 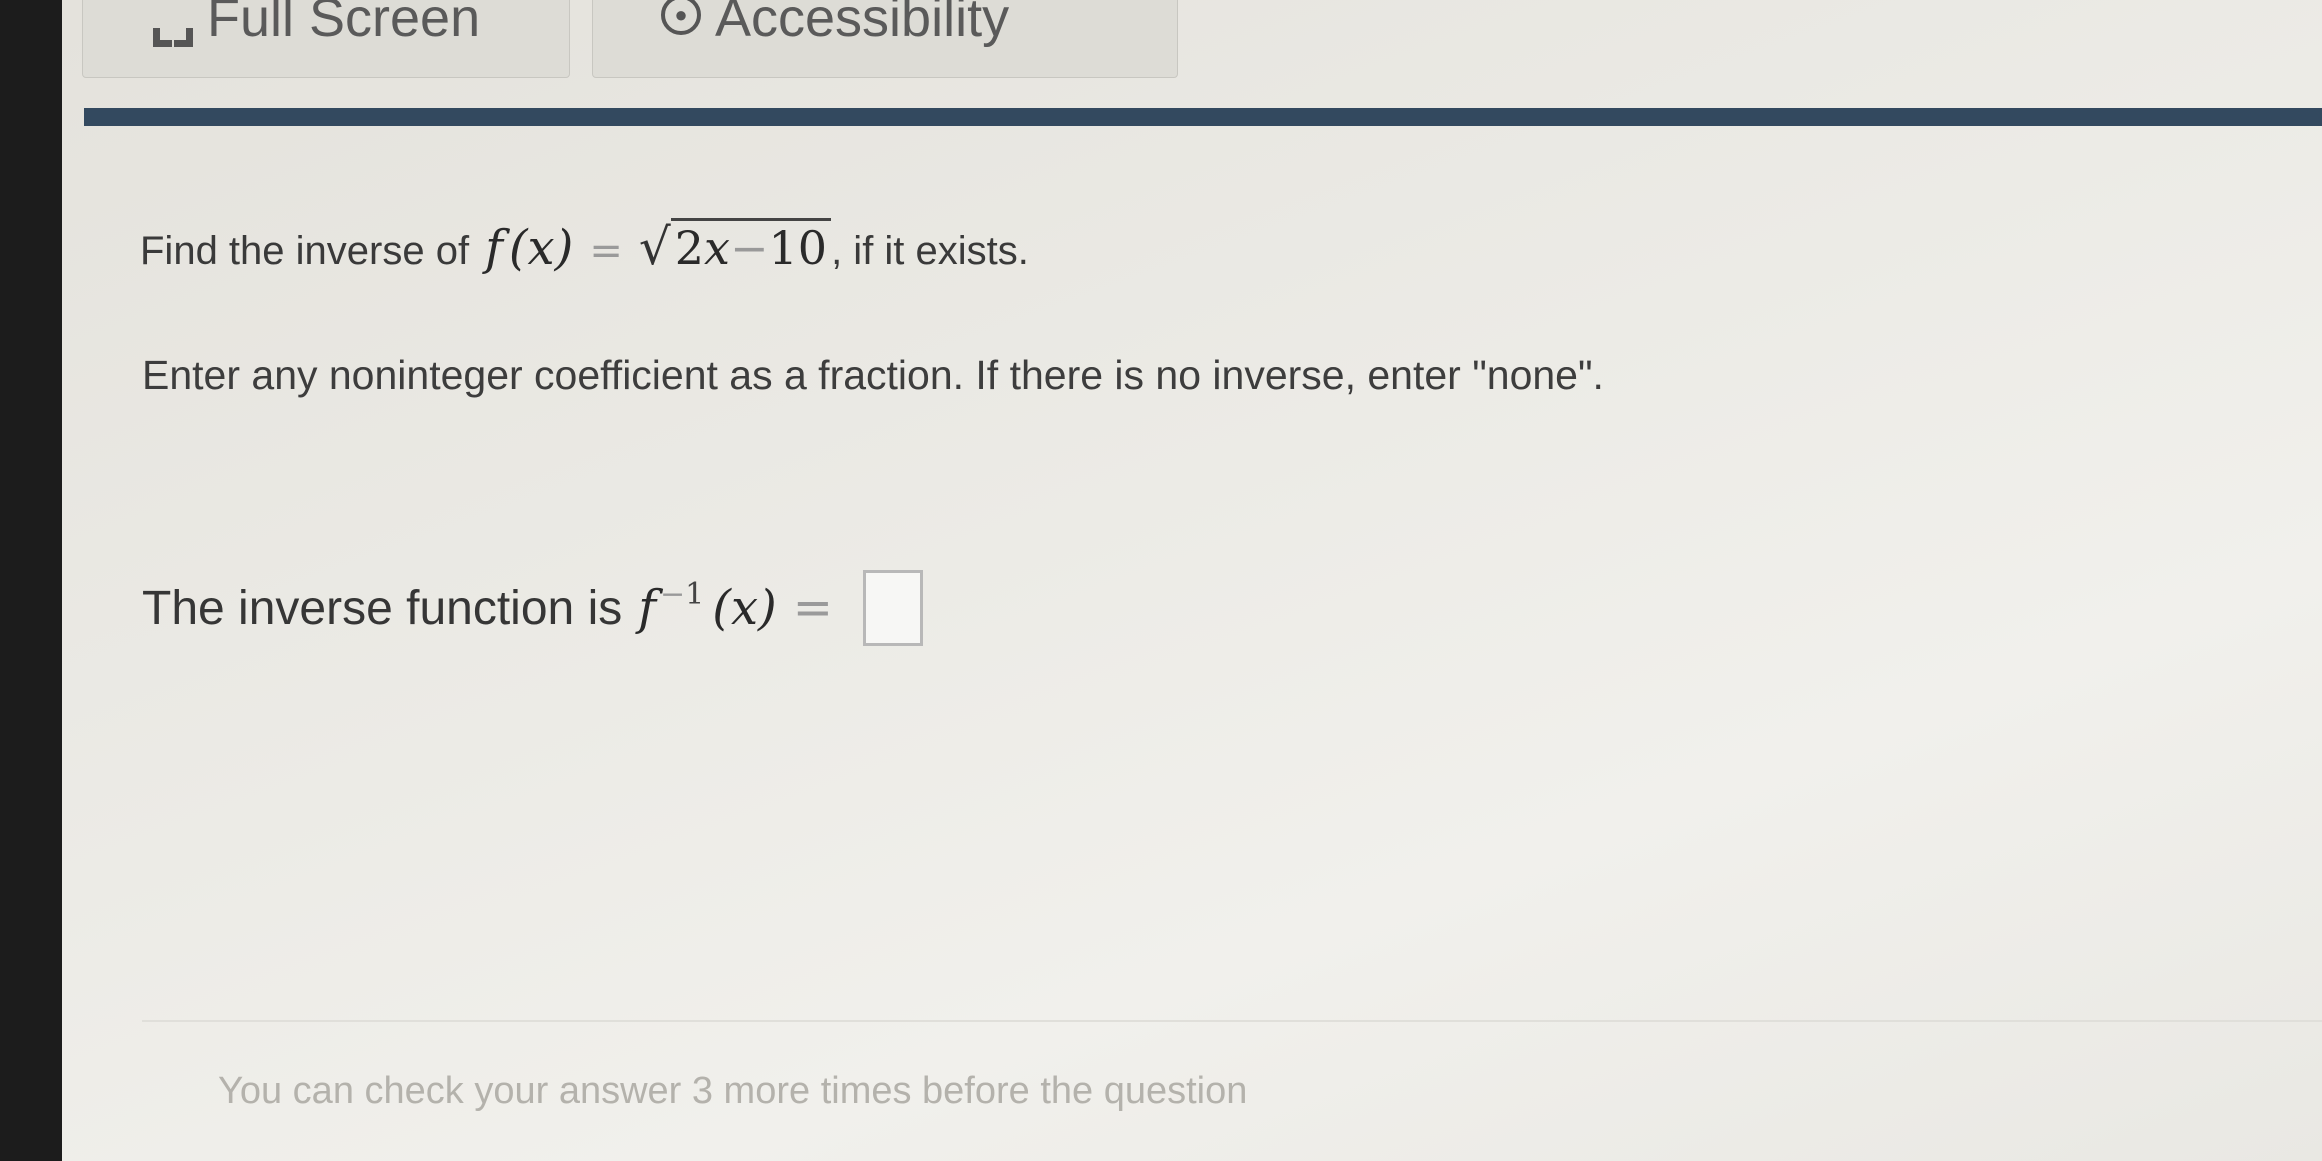 I want to click on radical-icon: √, so click(x=654, y=247).